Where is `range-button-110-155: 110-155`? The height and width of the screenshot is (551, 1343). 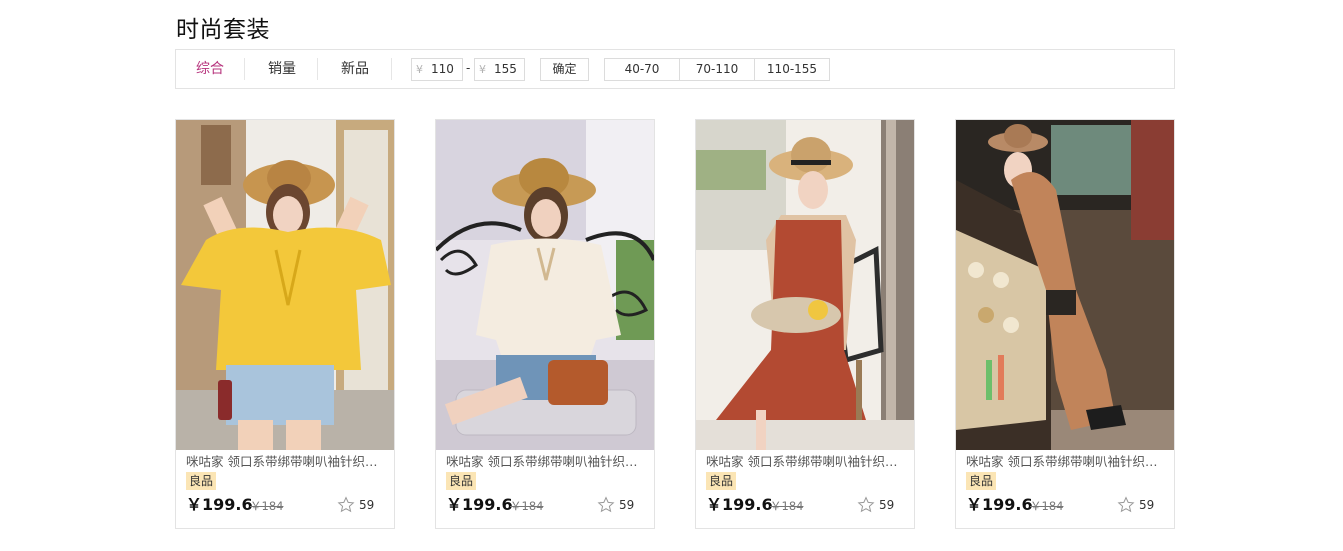
range-button-110-155: 110-155 is located at coordinates (792, 69).